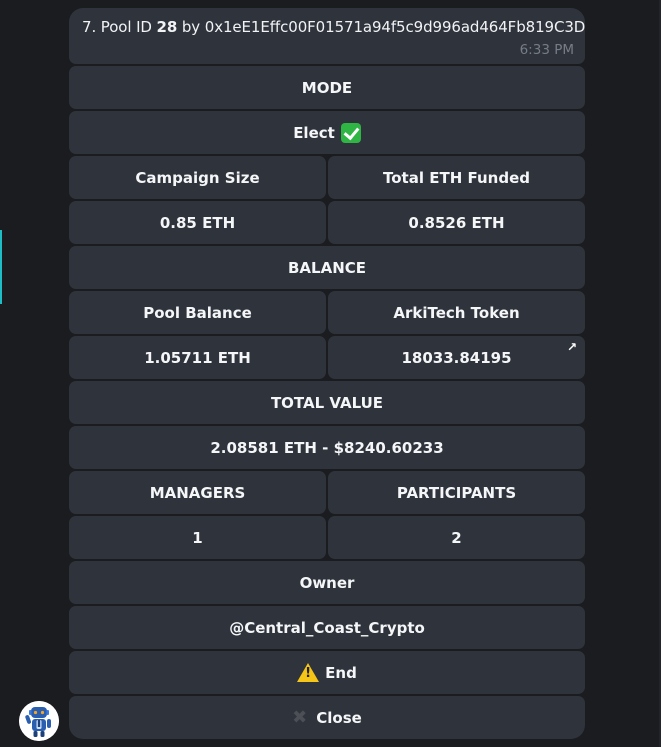 The image size is (661, 747). I want to click on owner-value-button: @Central_Coast_Crypto, so click(327, 627).